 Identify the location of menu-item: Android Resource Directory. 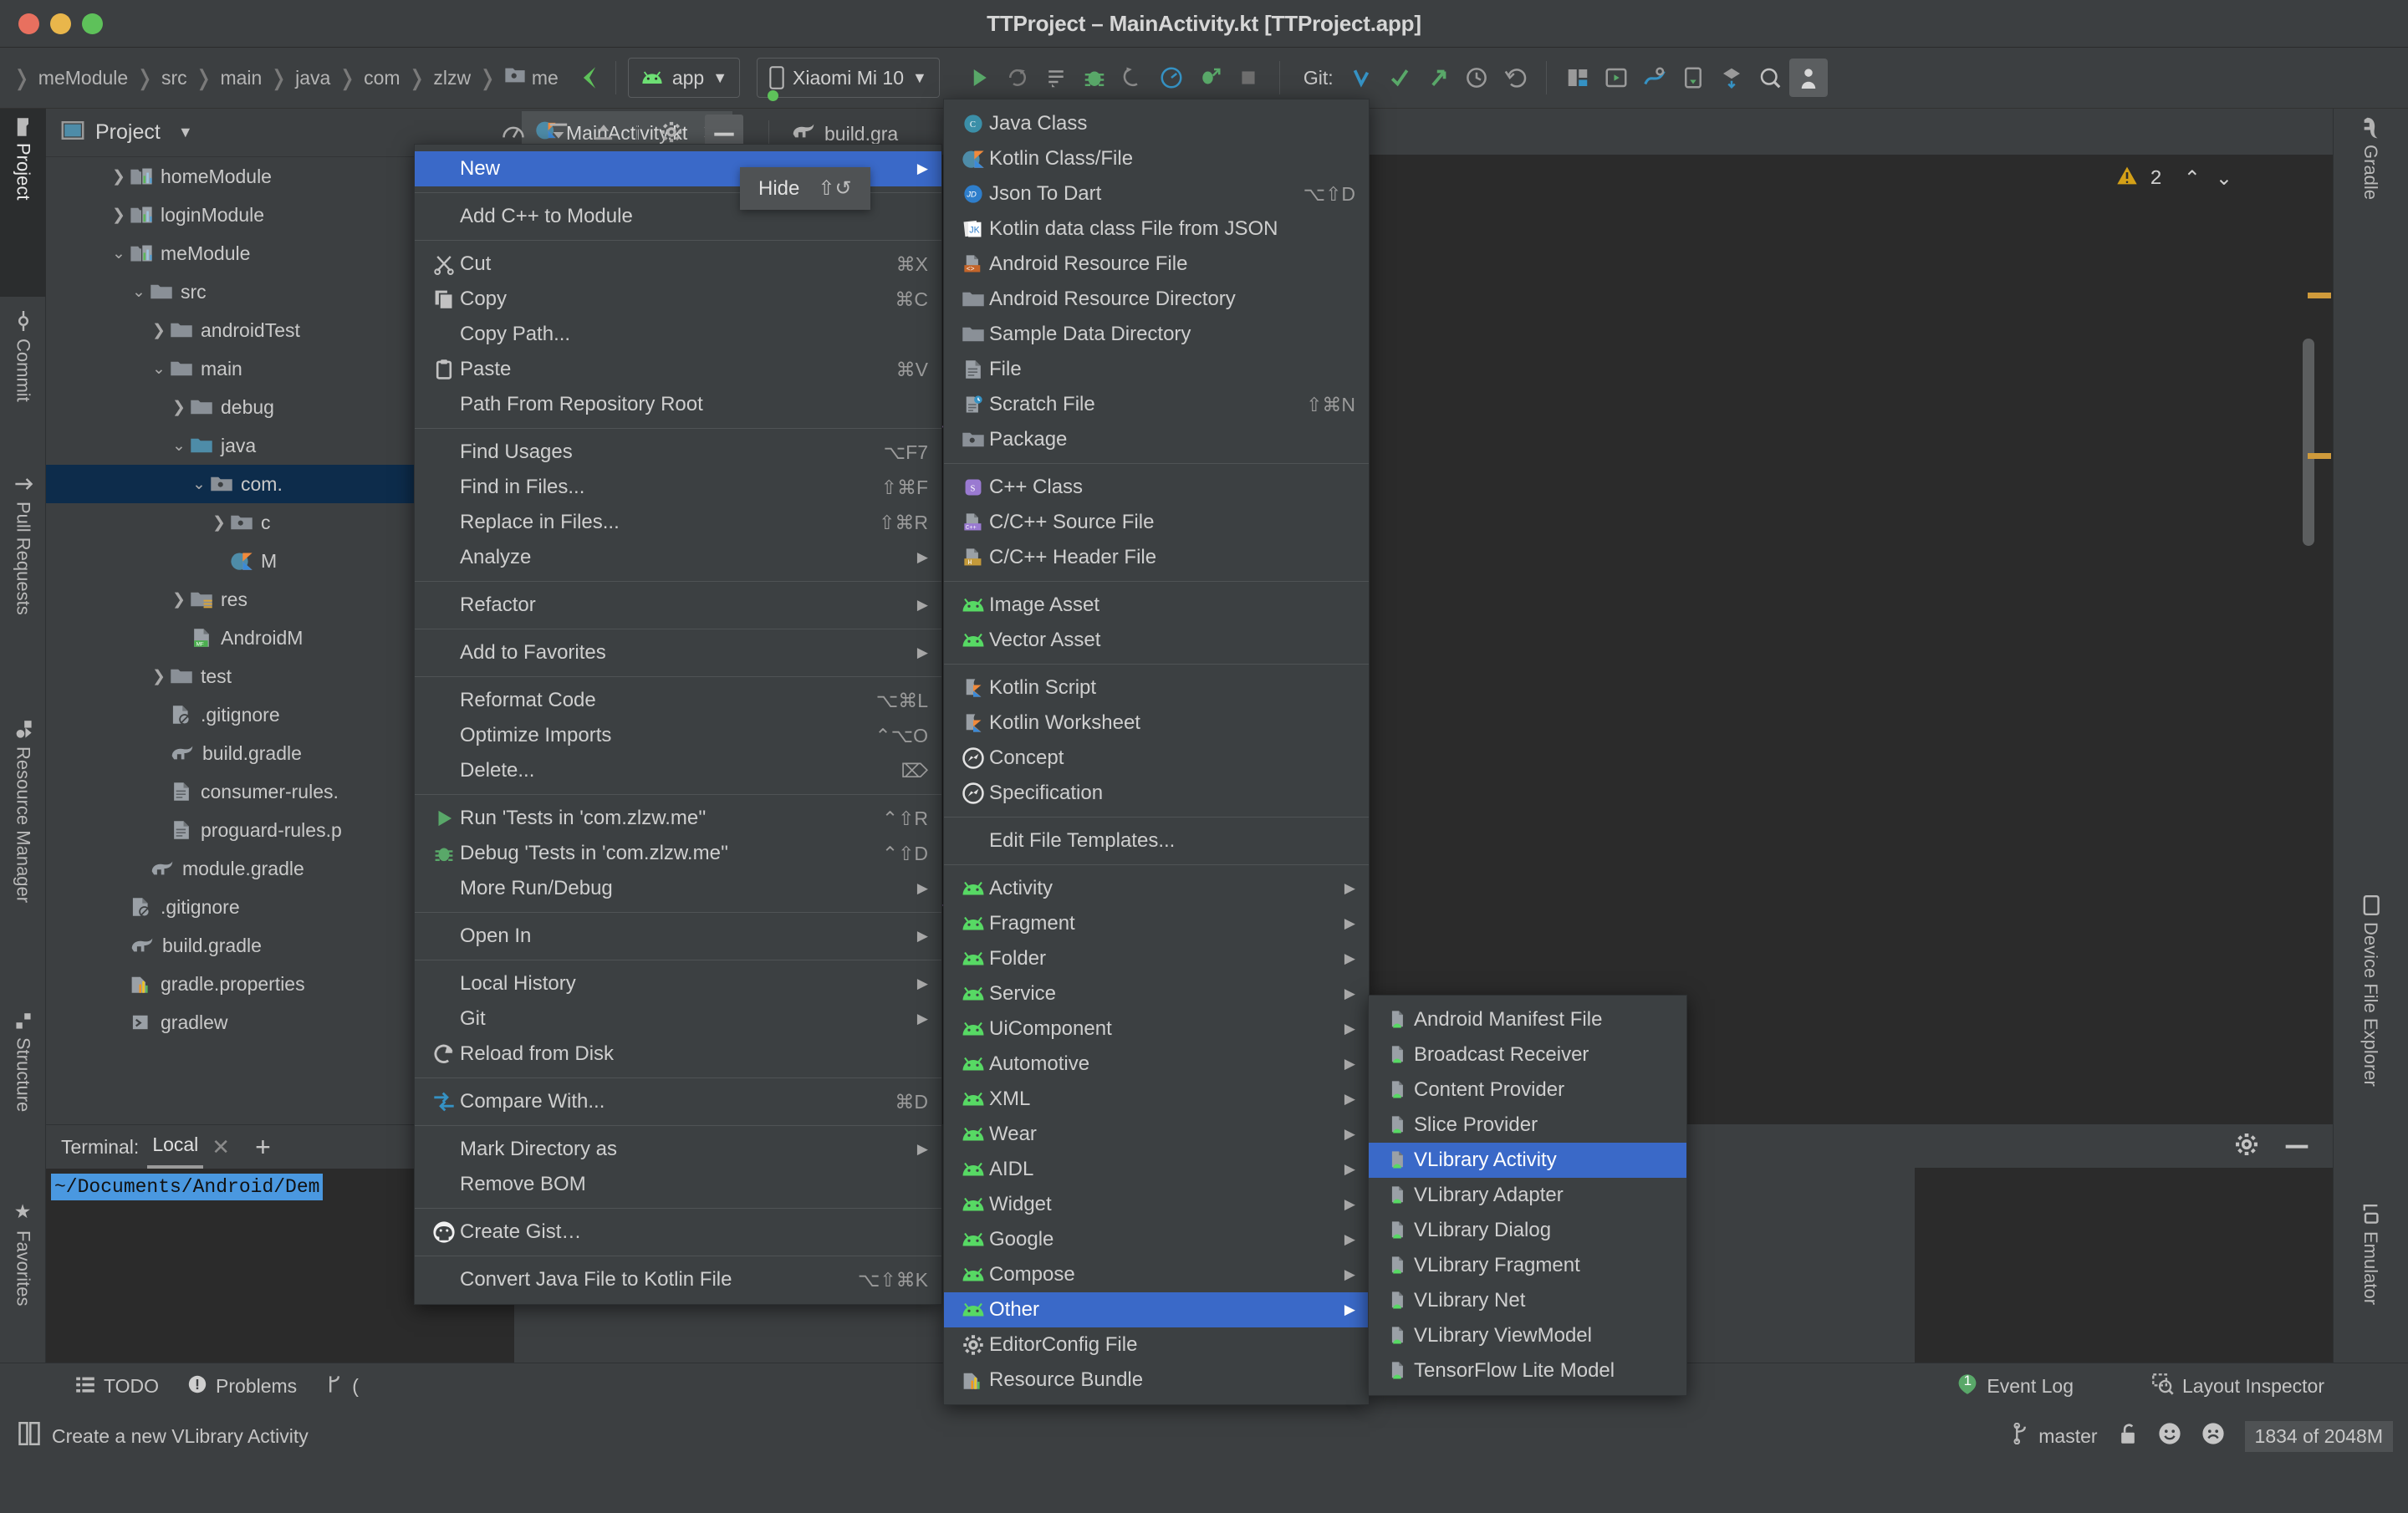
(1157, 299).